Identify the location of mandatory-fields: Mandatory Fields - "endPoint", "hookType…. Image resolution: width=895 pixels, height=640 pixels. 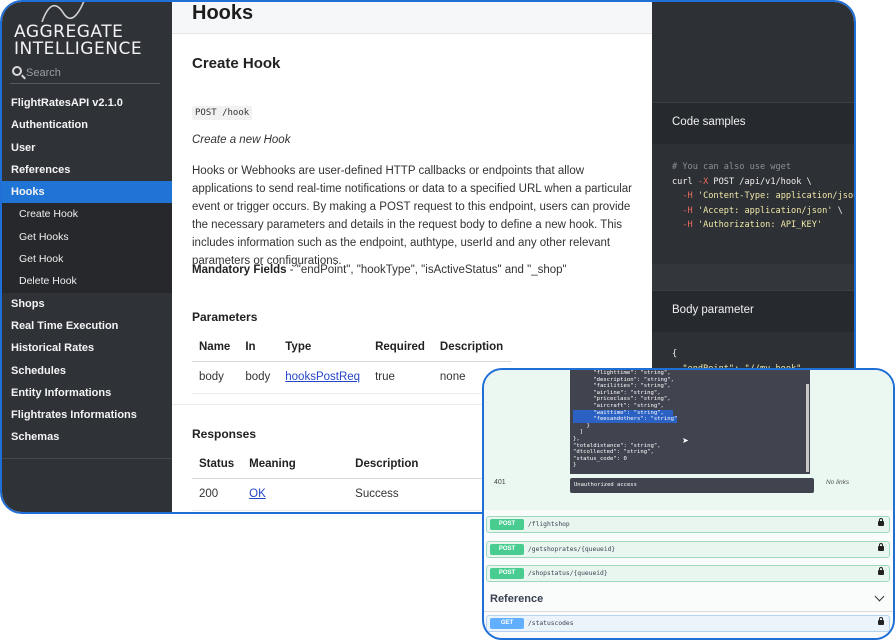
(379, 270).